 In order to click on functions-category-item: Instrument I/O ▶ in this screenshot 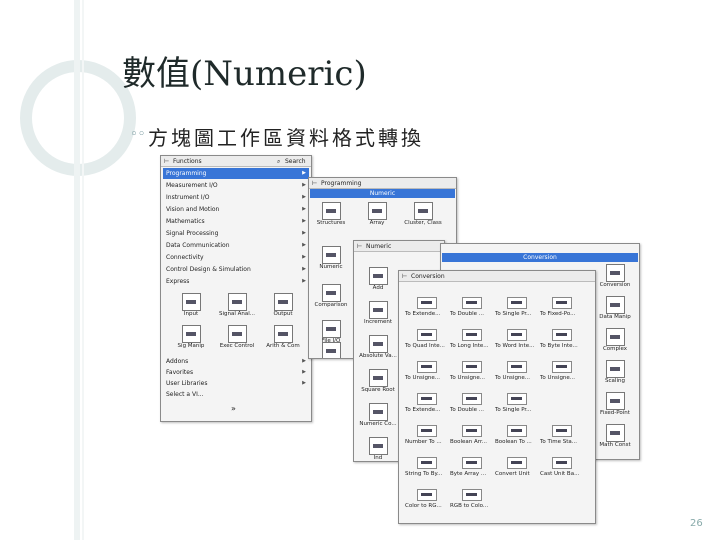, I will do `click(236, 197)`.